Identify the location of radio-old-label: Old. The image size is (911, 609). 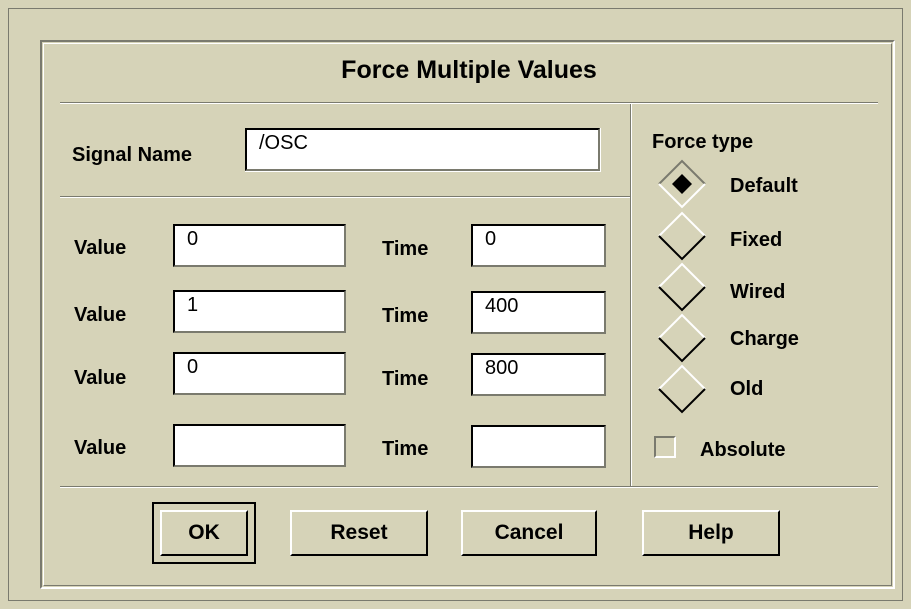
(746, 389).